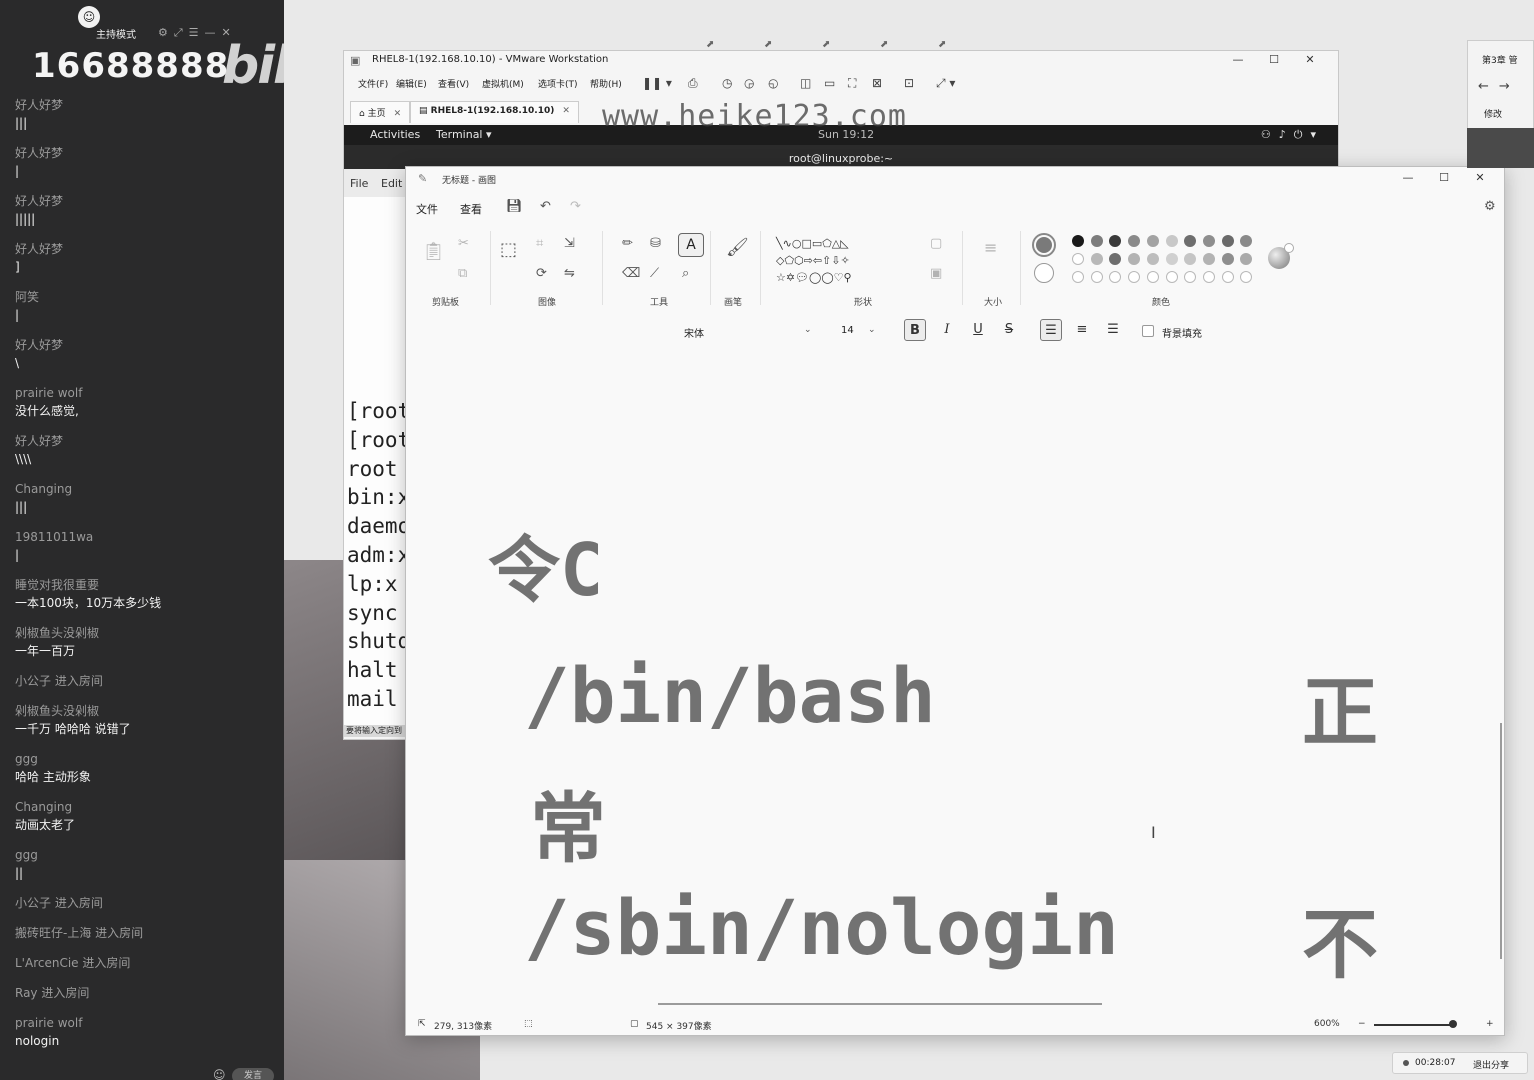 The width and height of the screenshot is (1534, 1080). I want to click on unity-icon: ⊠, so click(877, 83).